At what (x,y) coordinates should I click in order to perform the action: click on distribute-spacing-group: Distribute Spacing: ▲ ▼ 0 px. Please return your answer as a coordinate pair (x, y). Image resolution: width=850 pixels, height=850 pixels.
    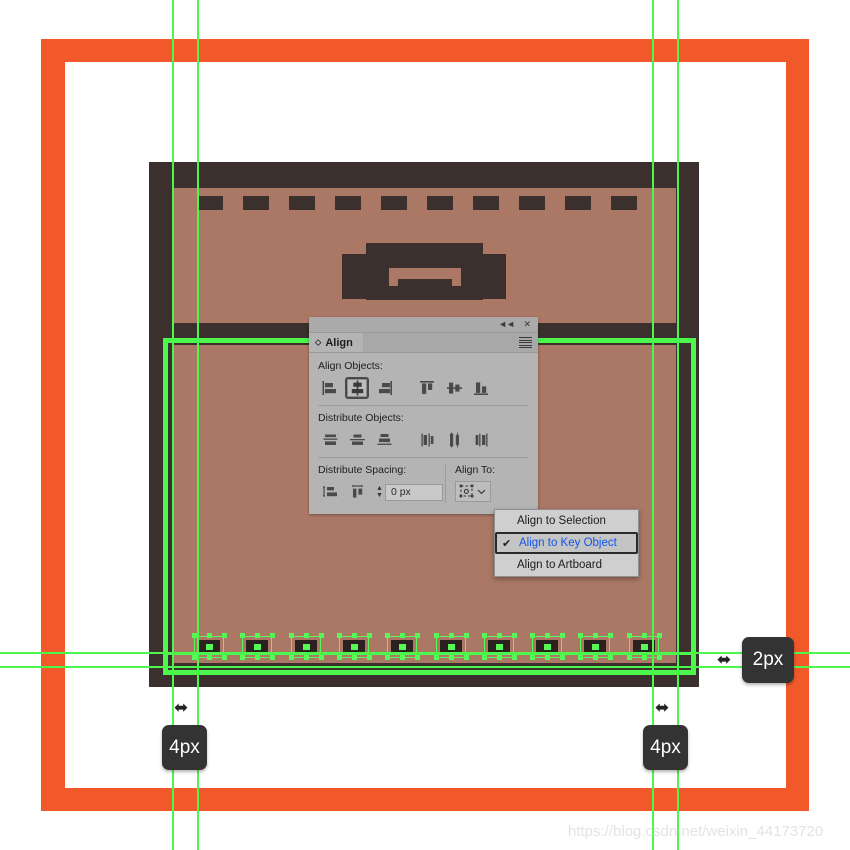
    Looking at the image, I should click on (380, 483).